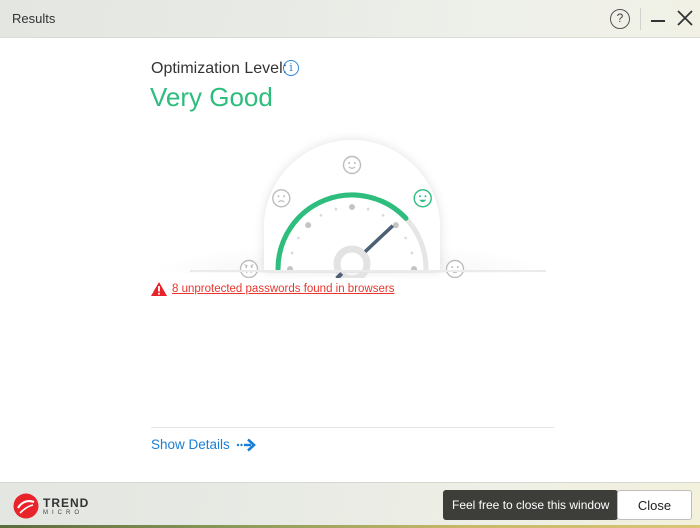  Describe the element at coordinates (350, 19) in the screenshot. I see `title-bar: Results ?` at that location.